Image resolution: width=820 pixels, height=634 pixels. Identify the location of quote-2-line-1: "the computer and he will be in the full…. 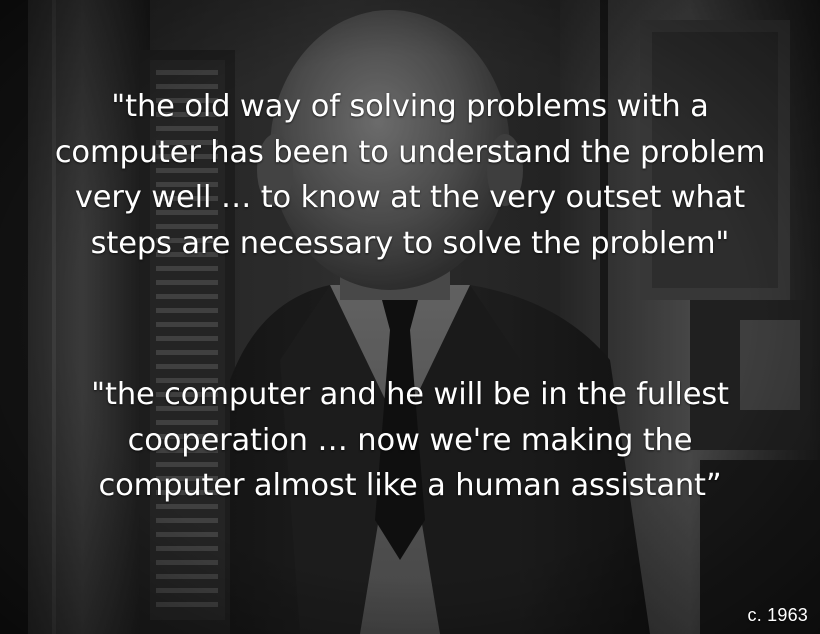
(410, 394).